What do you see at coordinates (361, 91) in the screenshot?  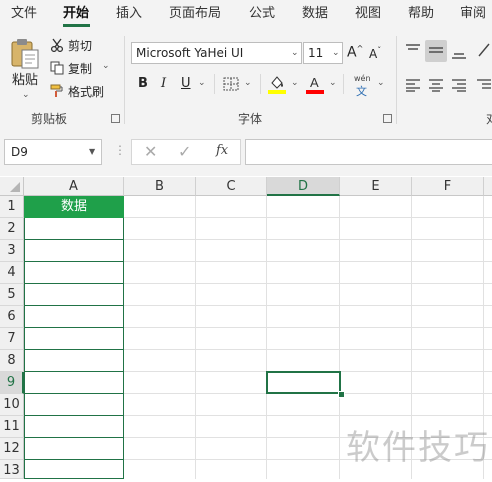 I see `phonetic-bottom-text: 文` at bounding box center [361, 91].